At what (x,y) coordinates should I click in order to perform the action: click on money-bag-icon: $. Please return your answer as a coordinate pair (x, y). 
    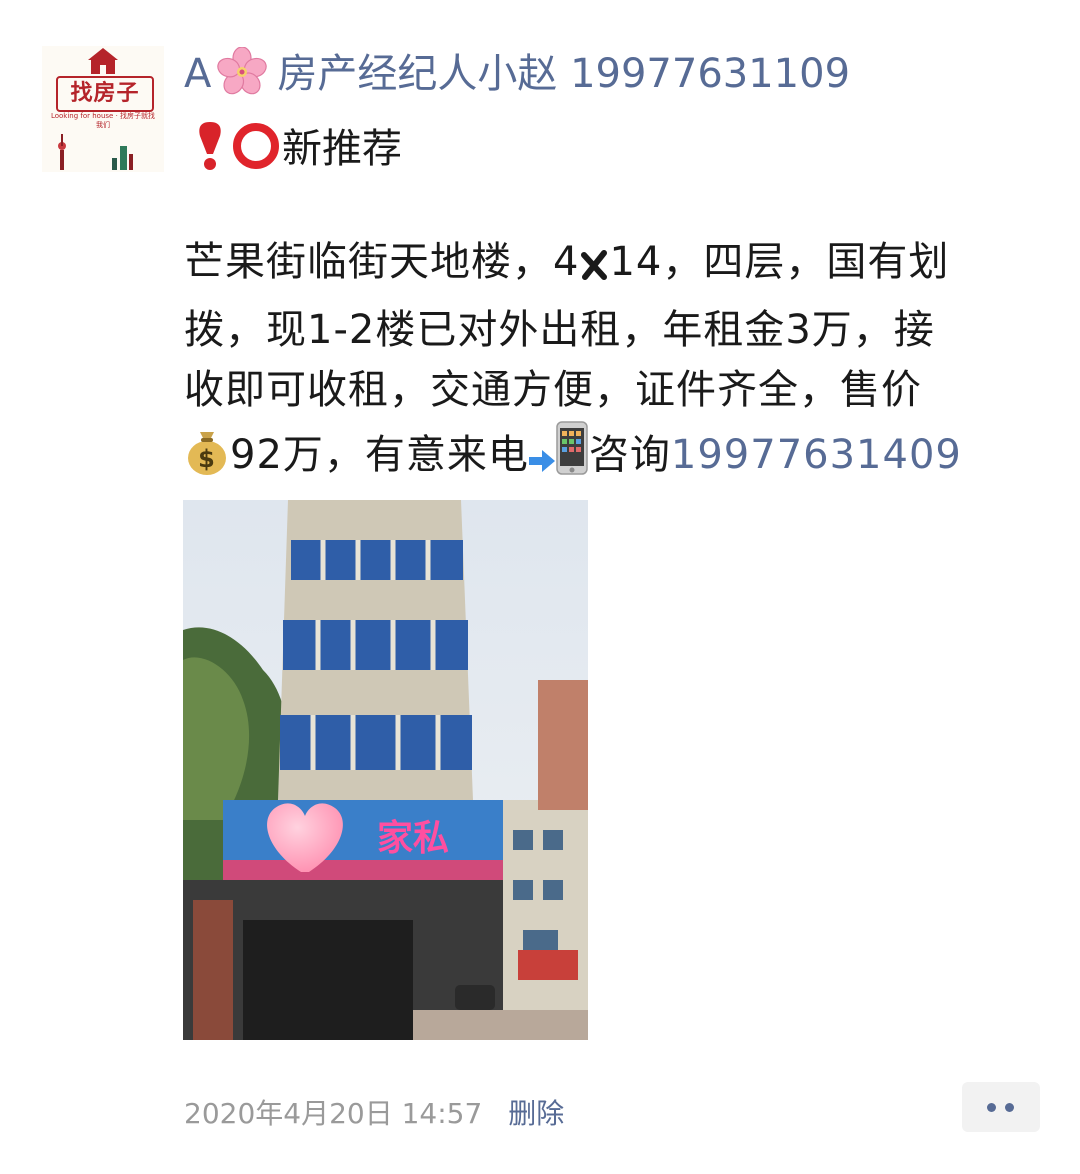
    Looking at the image, I should click on (207, 460).